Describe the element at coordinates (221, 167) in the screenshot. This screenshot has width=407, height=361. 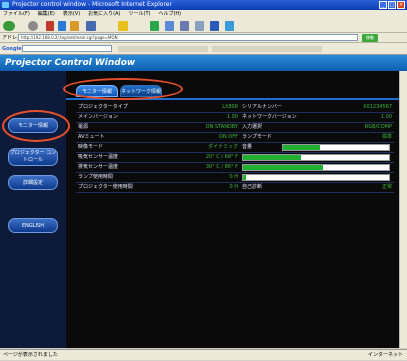
I see `row-value: 30° C / 86° F` at that location.